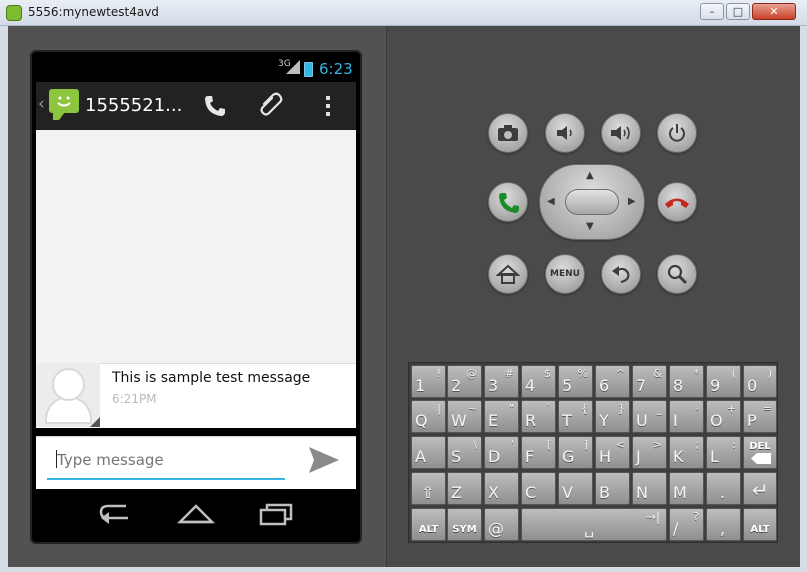 This screenshot has width=807, height=572. I want to click on back-button, so click(621, 274).